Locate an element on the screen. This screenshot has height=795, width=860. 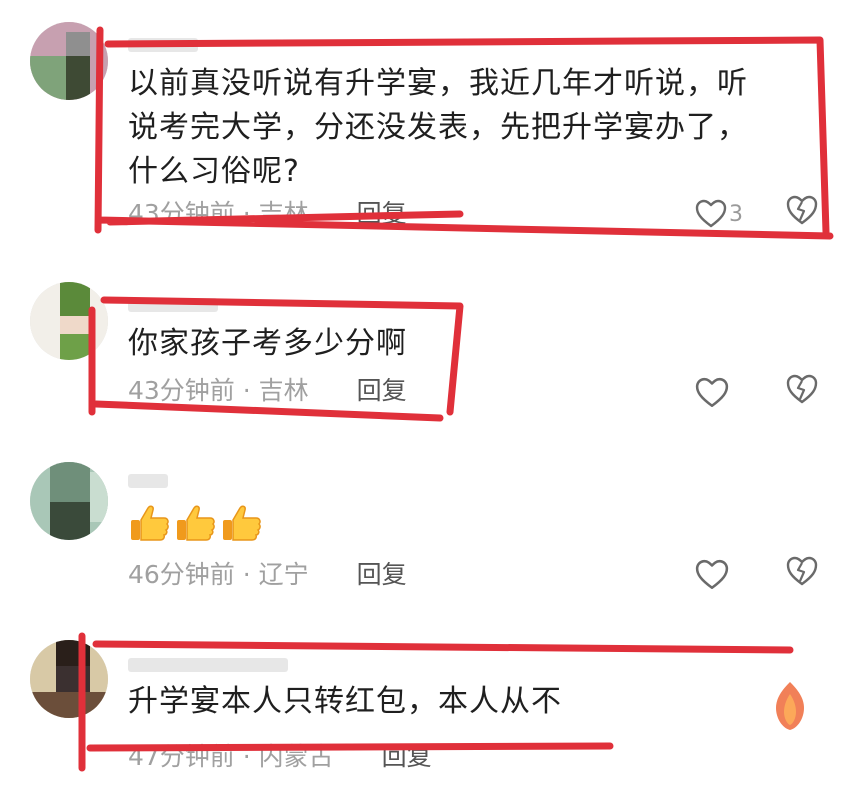
like-count: 3 is located at coordinates (736, 214).